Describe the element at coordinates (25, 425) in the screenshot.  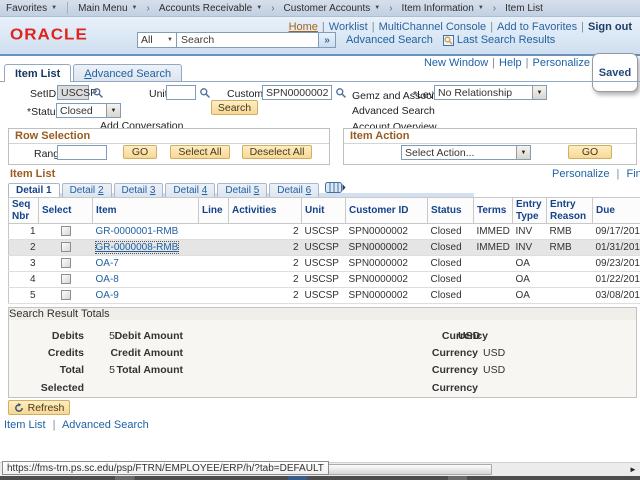
I see `footer-item-list-link: Item List` at that location.